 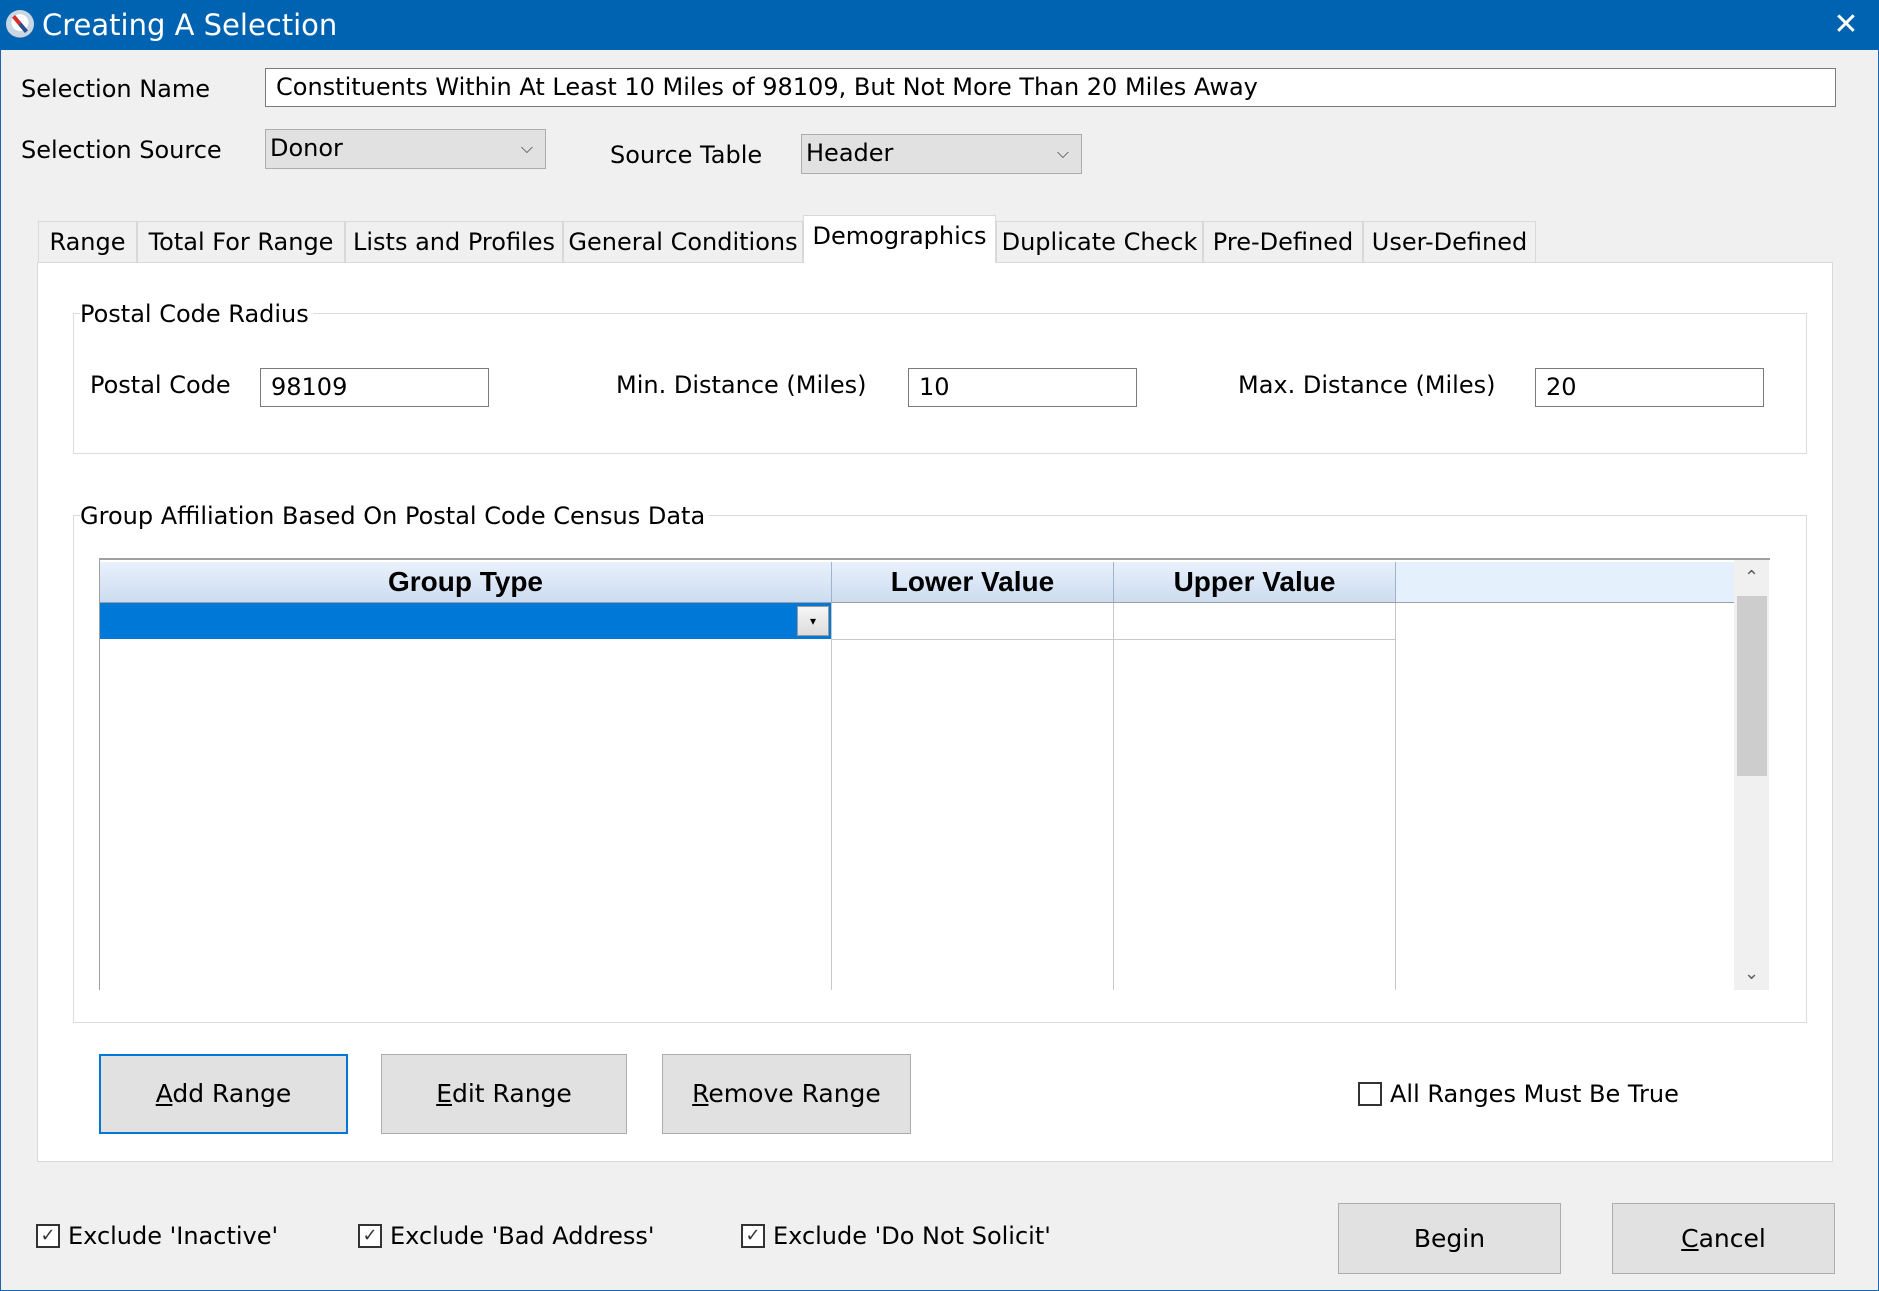 What do you see at coordinates (1752, 686) in the screenshot?
I see `scrollbar-thumb` at bounding box center [1752, 686].